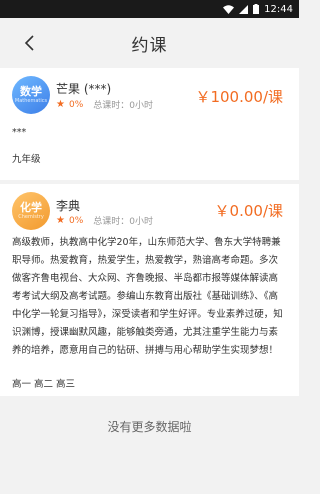 The height and width of the screenshot is (494, 320). What do you see at coordinates (149, 9) in the screenshot?
I see `status-bar: 12:44` at bounding box center [149, 9].